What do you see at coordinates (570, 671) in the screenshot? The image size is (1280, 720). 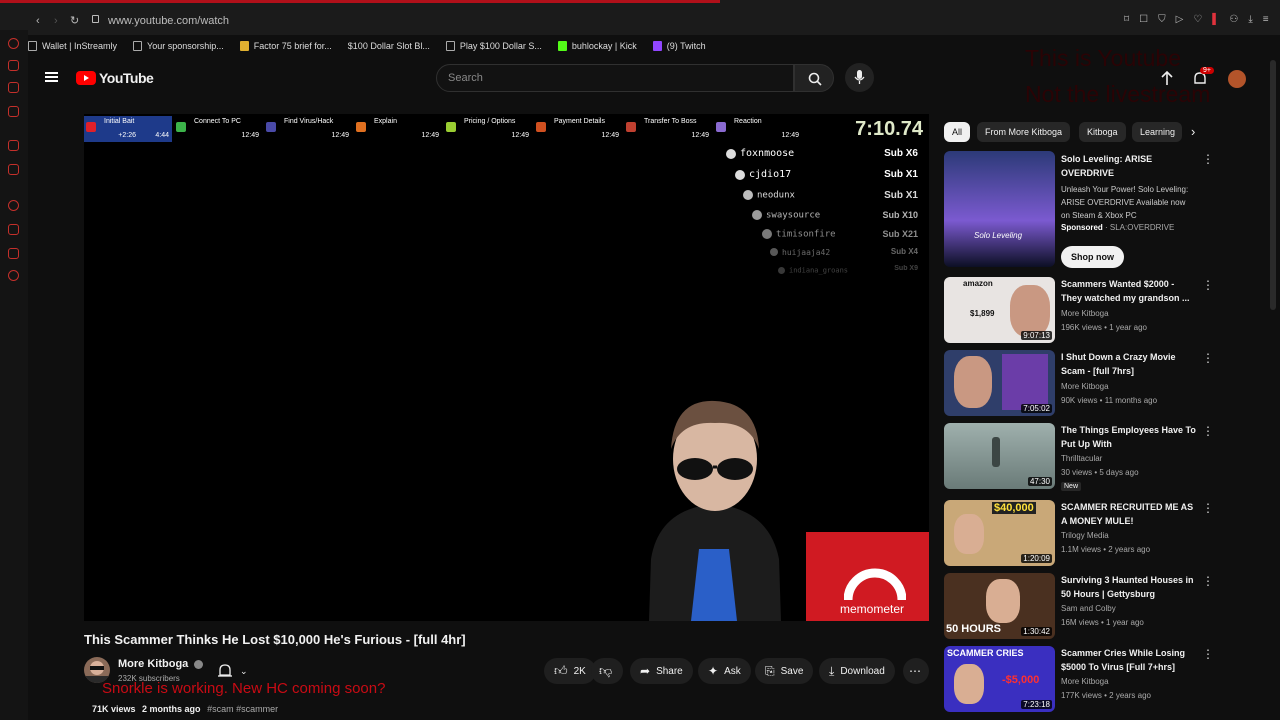 I see `like-button: 👍︎ 2K` at bounding box center [570, 671].